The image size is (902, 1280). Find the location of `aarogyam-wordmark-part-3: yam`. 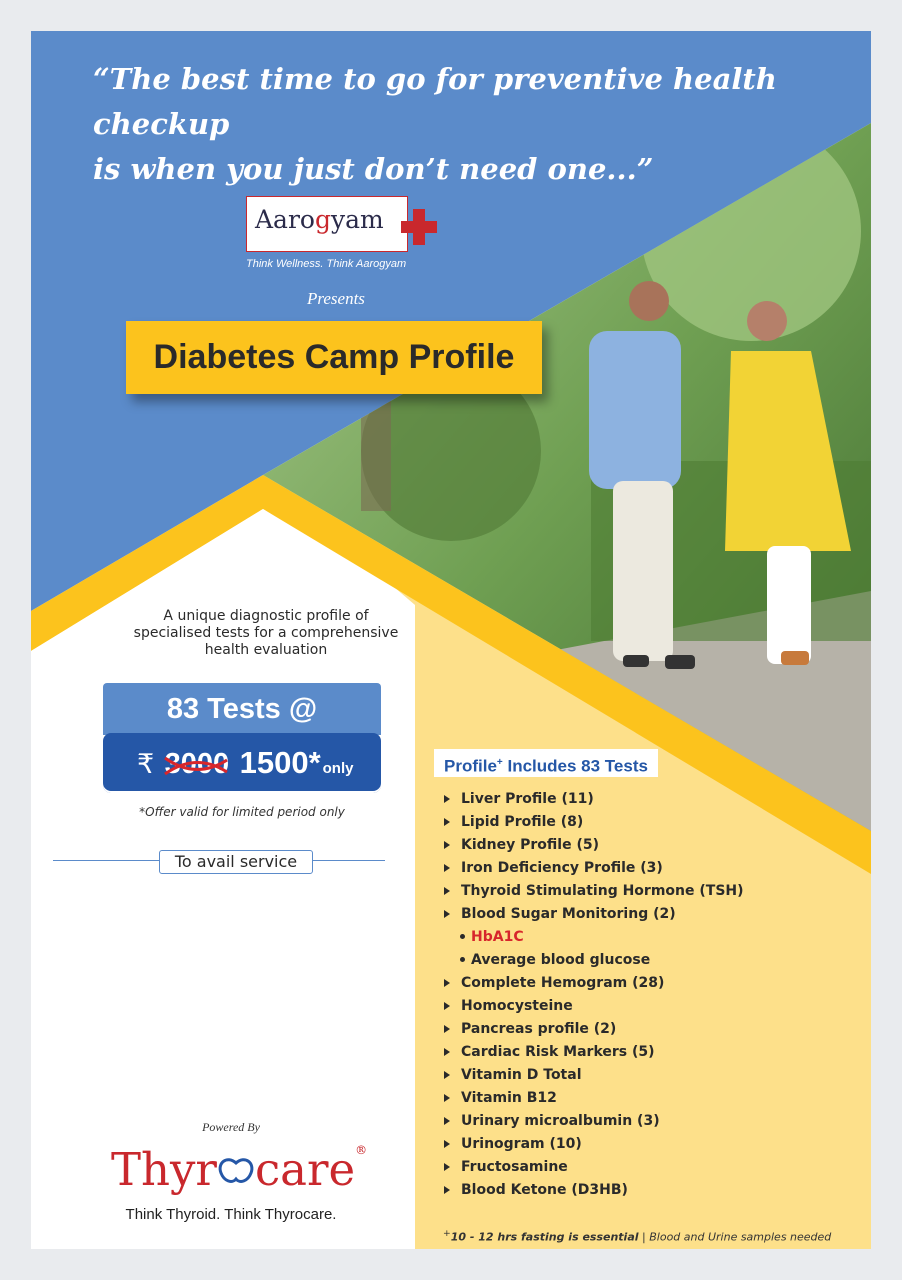

aarogyam-wordmark-part-3: yam is located at coordinates (357, 219).